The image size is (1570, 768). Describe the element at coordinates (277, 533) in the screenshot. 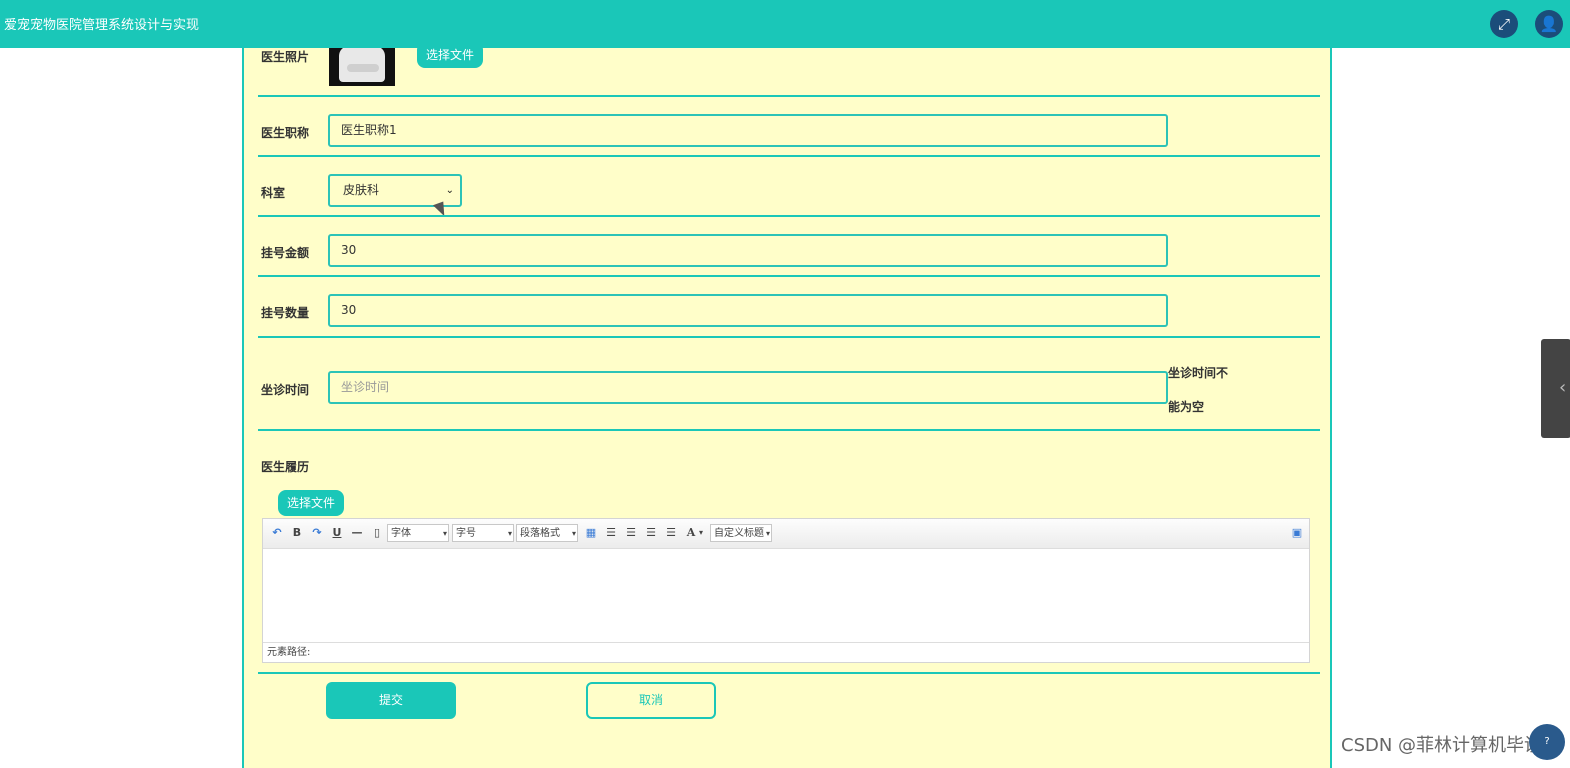

I see `undo-icon: ↶` at that location.